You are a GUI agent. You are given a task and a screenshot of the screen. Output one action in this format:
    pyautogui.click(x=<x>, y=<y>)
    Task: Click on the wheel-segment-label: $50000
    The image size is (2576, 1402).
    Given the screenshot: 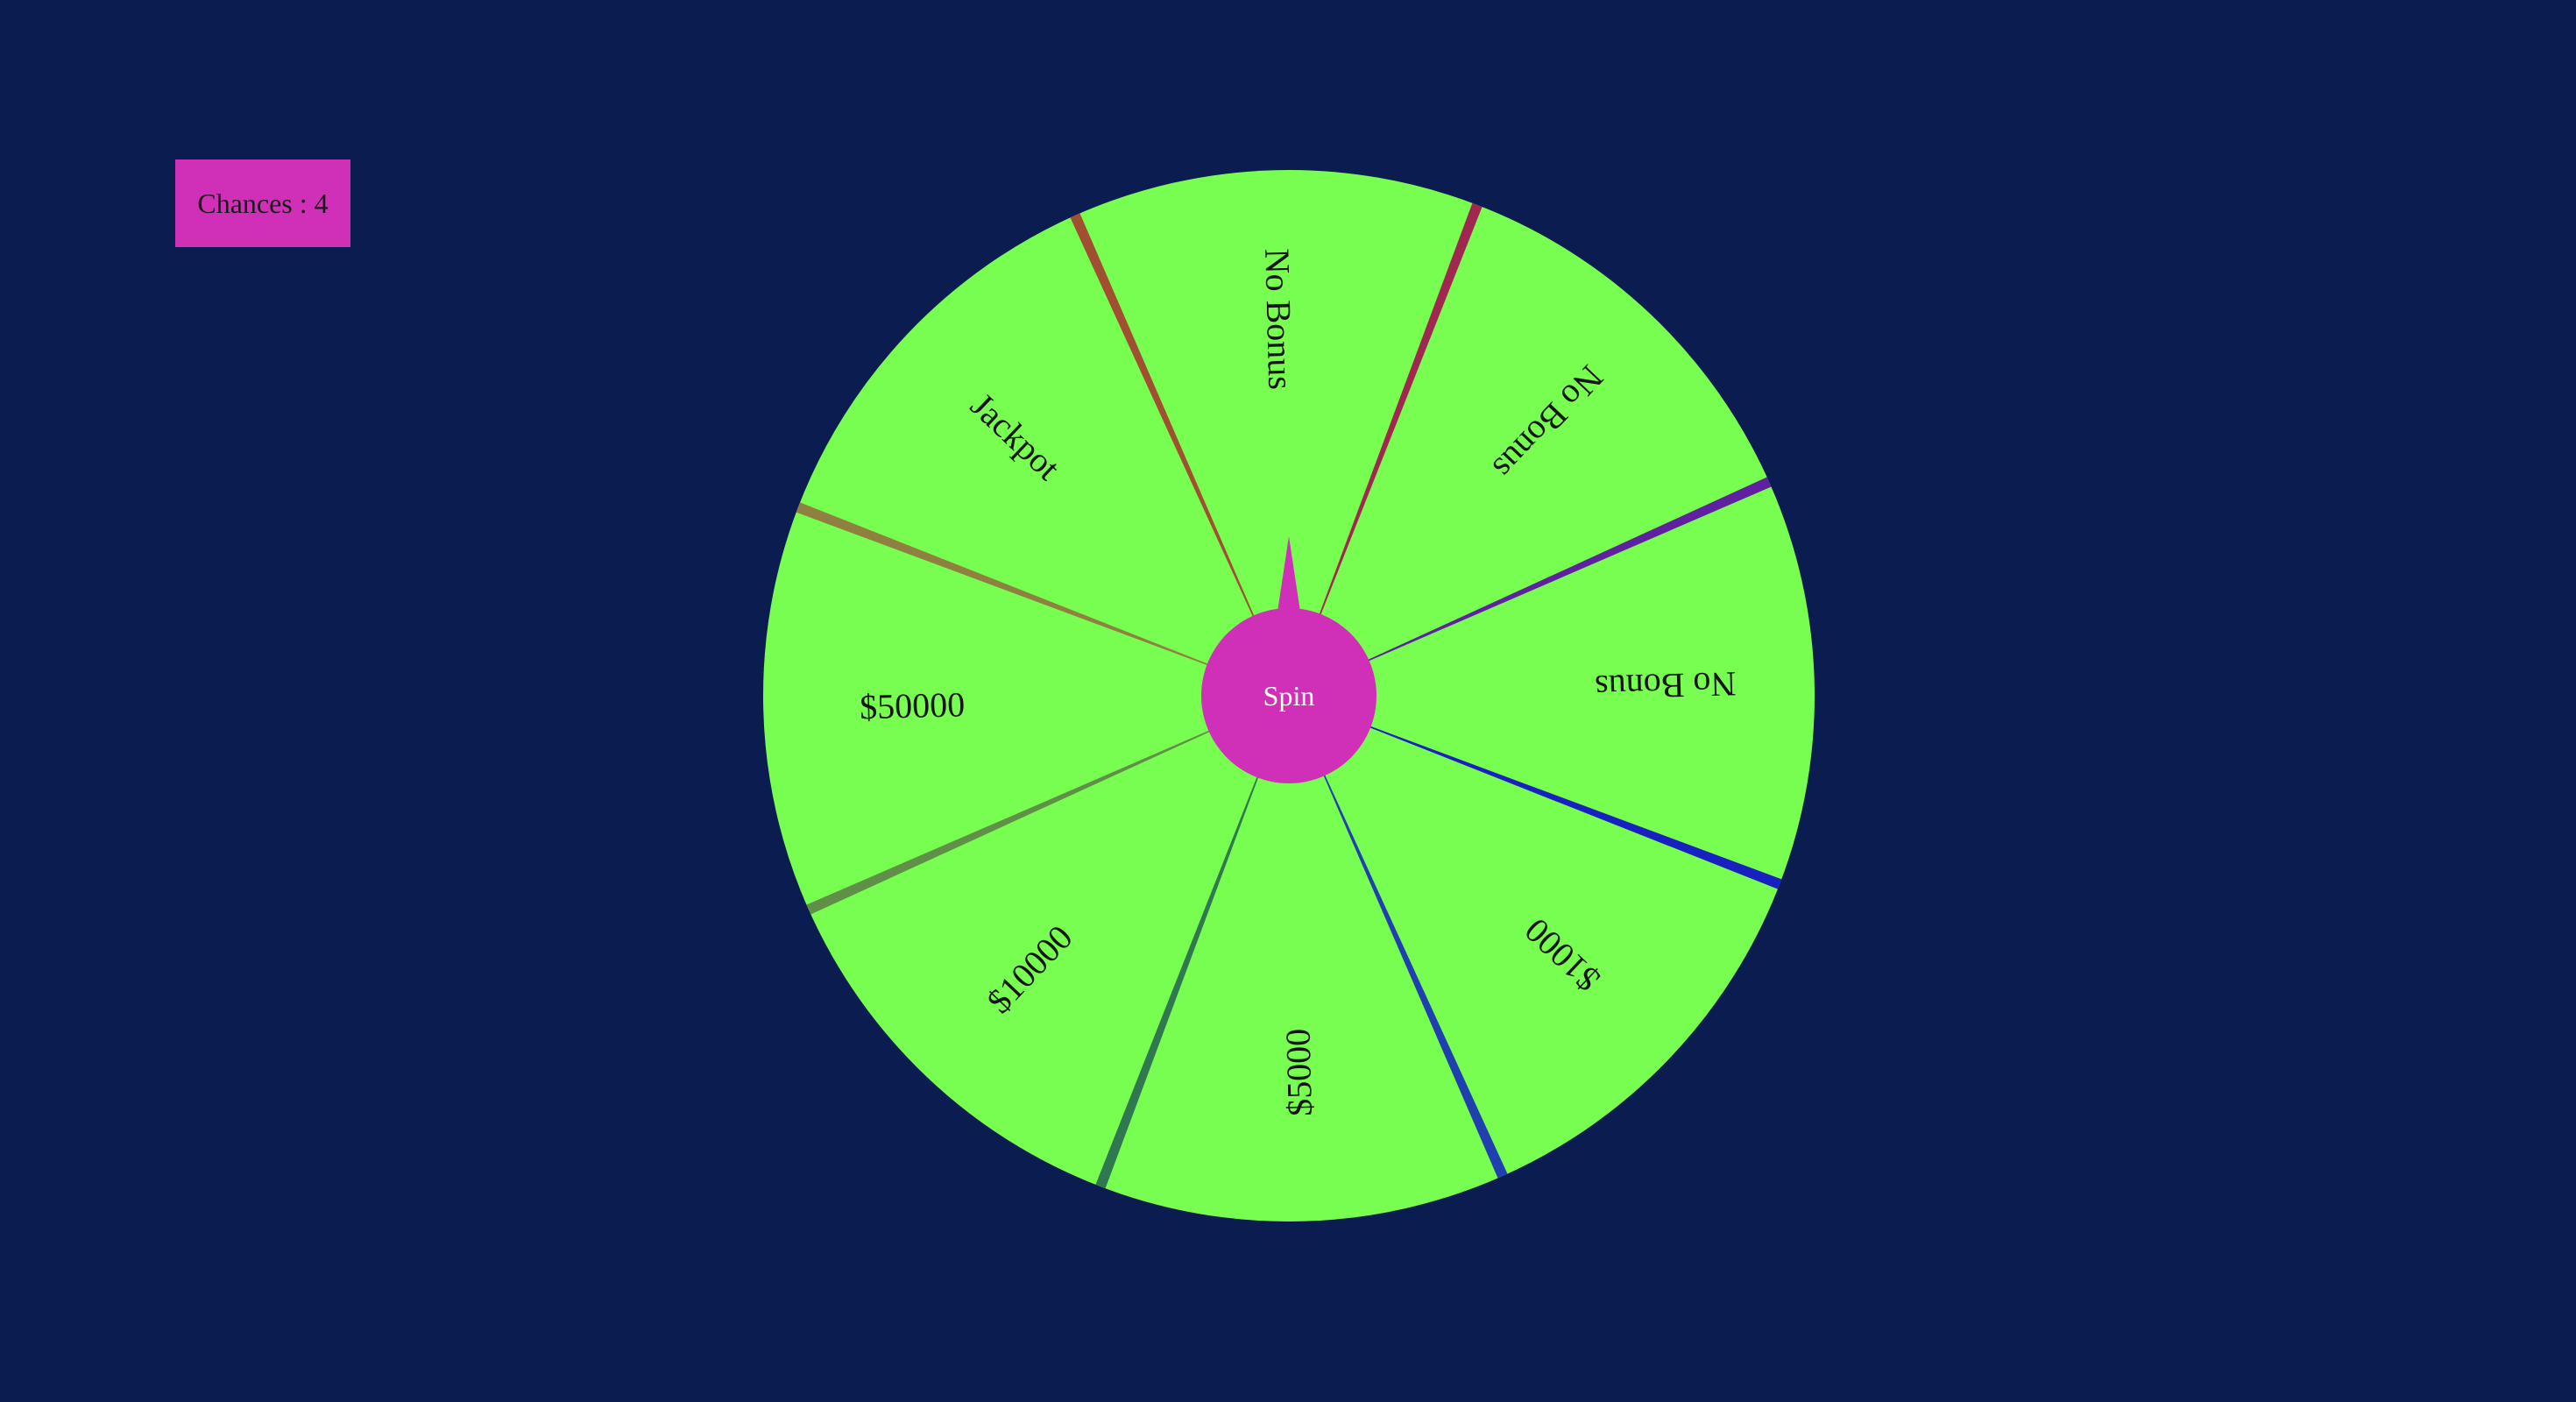 What is the action you would take?
    pyautogui.click(x=913, y=705)
    